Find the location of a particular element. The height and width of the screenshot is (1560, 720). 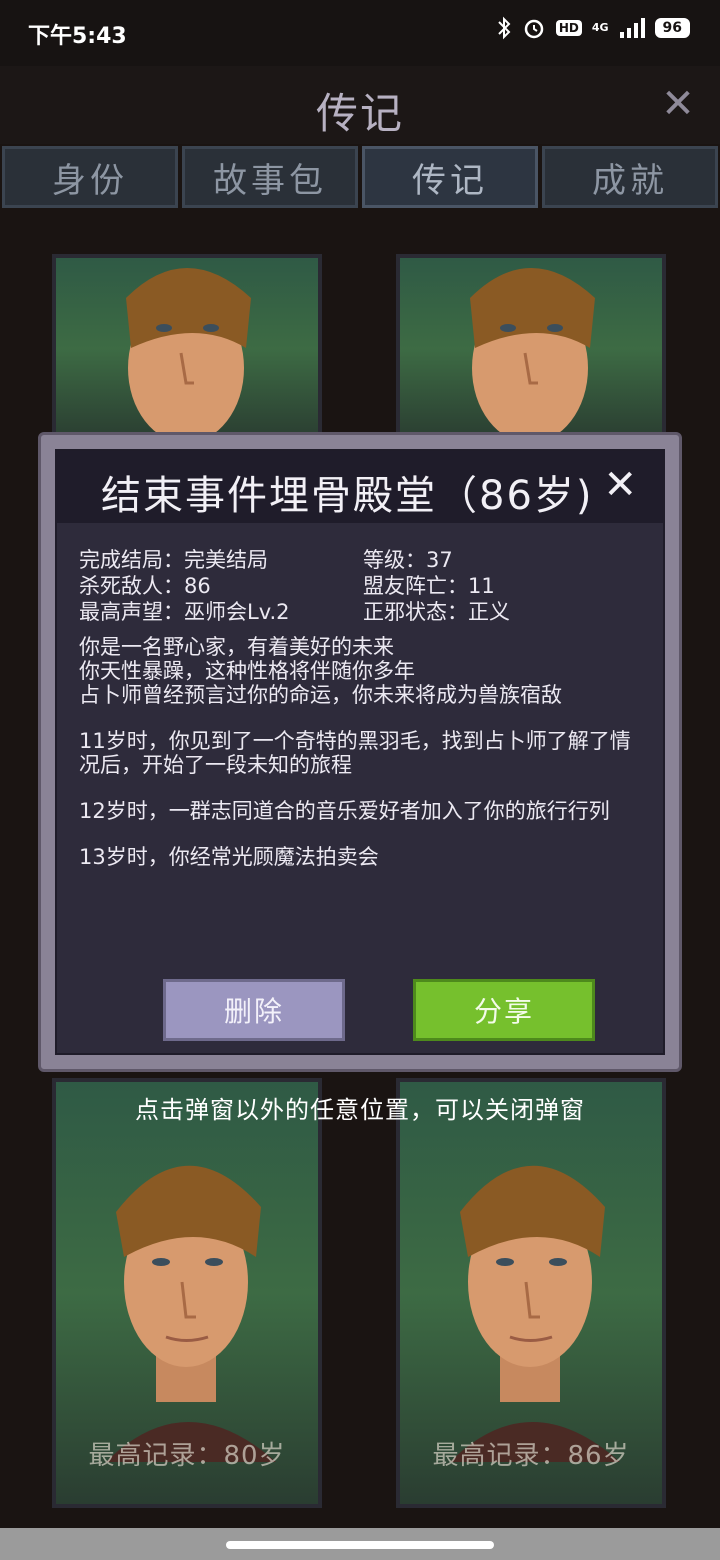

card-caption: 最高记录：80岁 is located at coordinates (187, 1456).